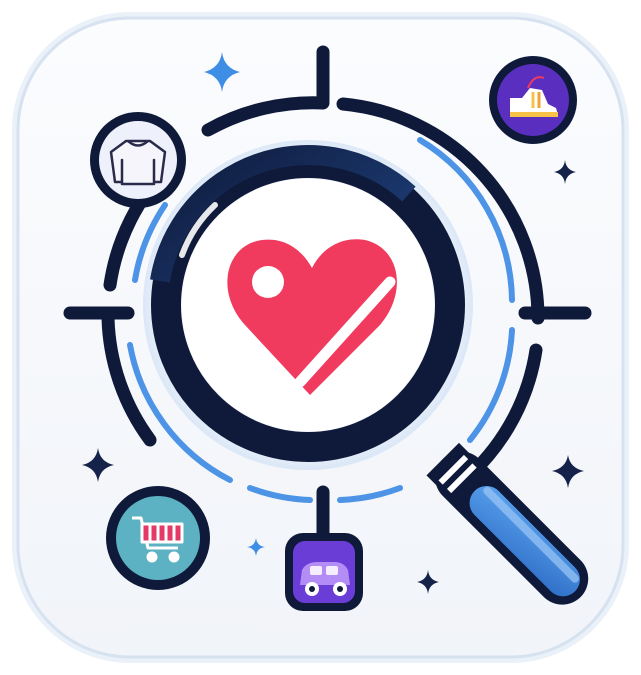  I want to click on shopping-cart-badge, so click(158, 538).